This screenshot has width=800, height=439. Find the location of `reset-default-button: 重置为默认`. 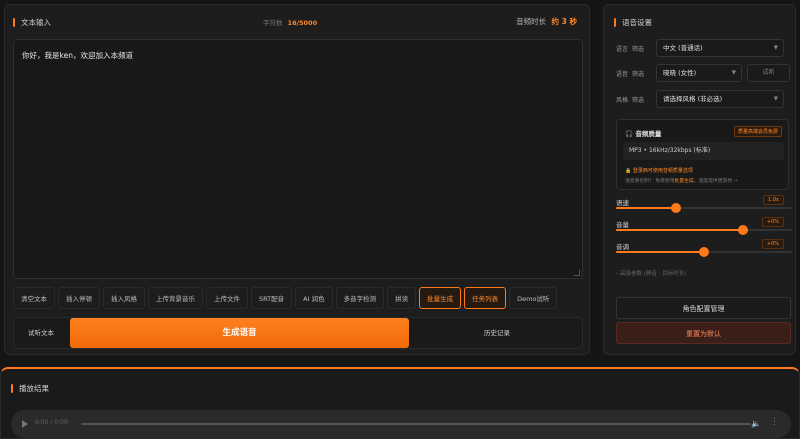

reset-default-button: 重置为默认 is located at coordinates (703, 333).